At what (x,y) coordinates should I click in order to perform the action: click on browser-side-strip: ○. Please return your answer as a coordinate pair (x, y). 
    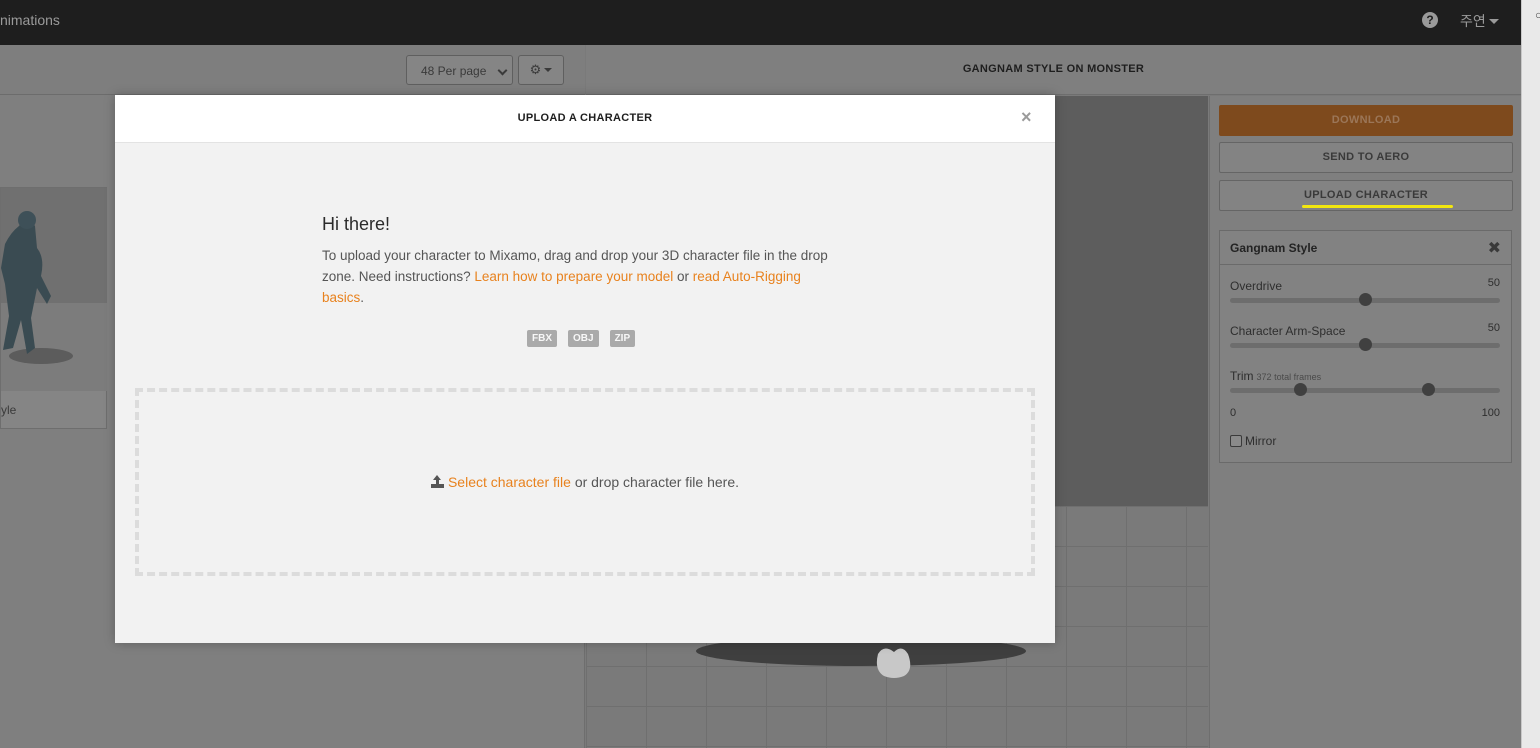
    Looking at the image, I should click on (1530, 374).